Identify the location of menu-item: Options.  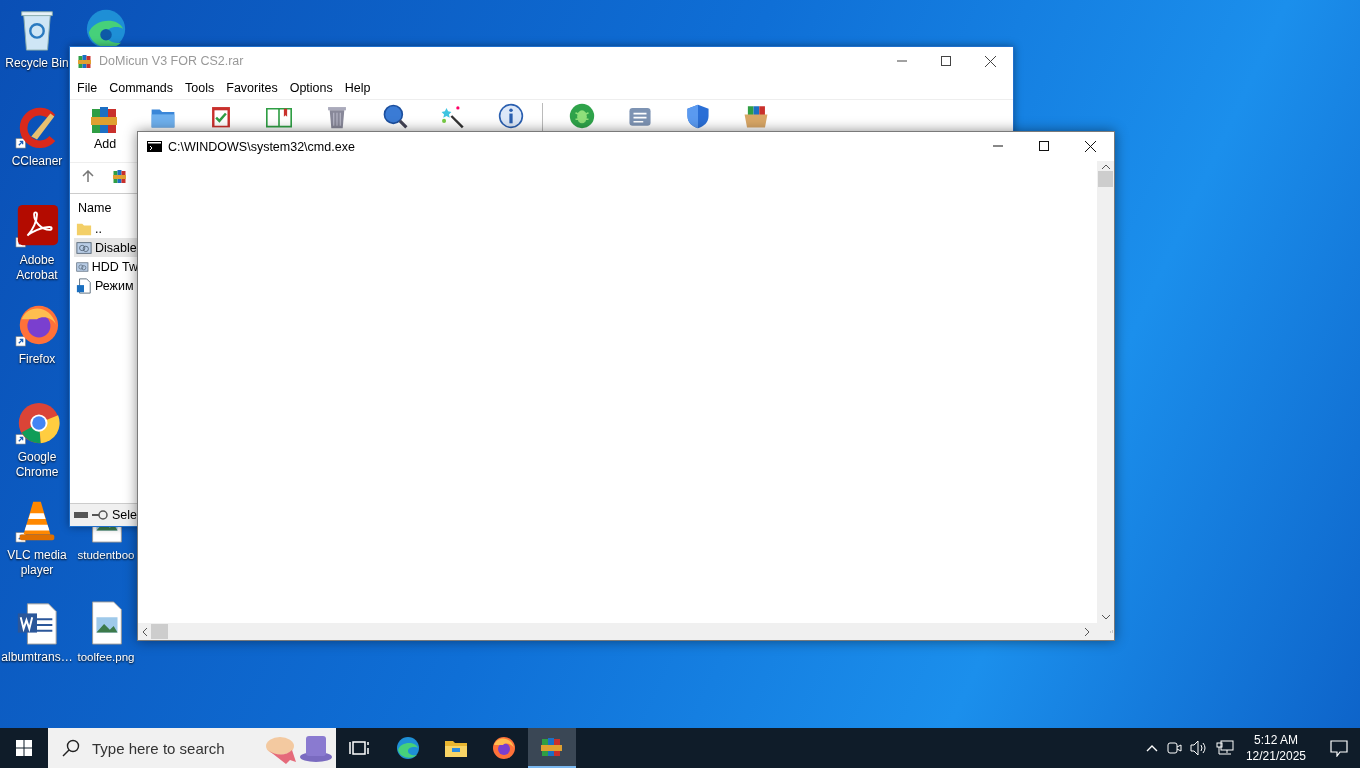
(311, 88).